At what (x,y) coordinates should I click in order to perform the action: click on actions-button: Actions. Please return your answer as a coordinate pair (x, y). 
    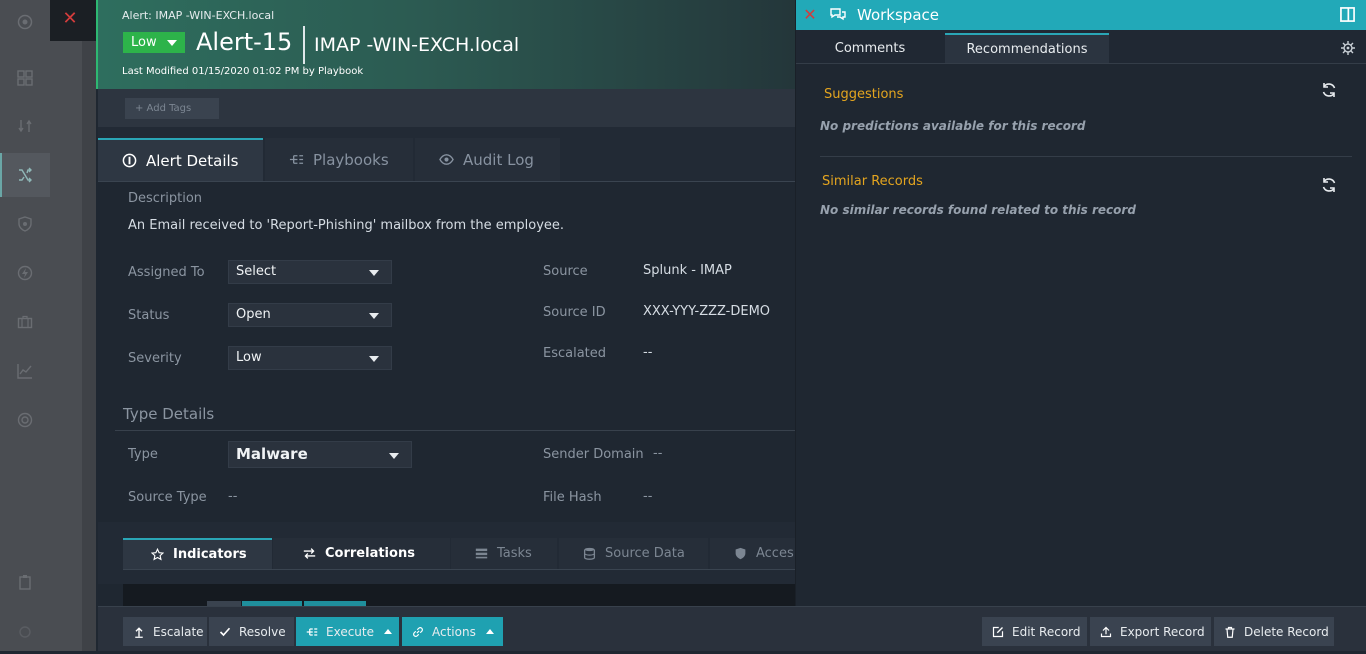
    Looking at the image, I should click on (452, 631).